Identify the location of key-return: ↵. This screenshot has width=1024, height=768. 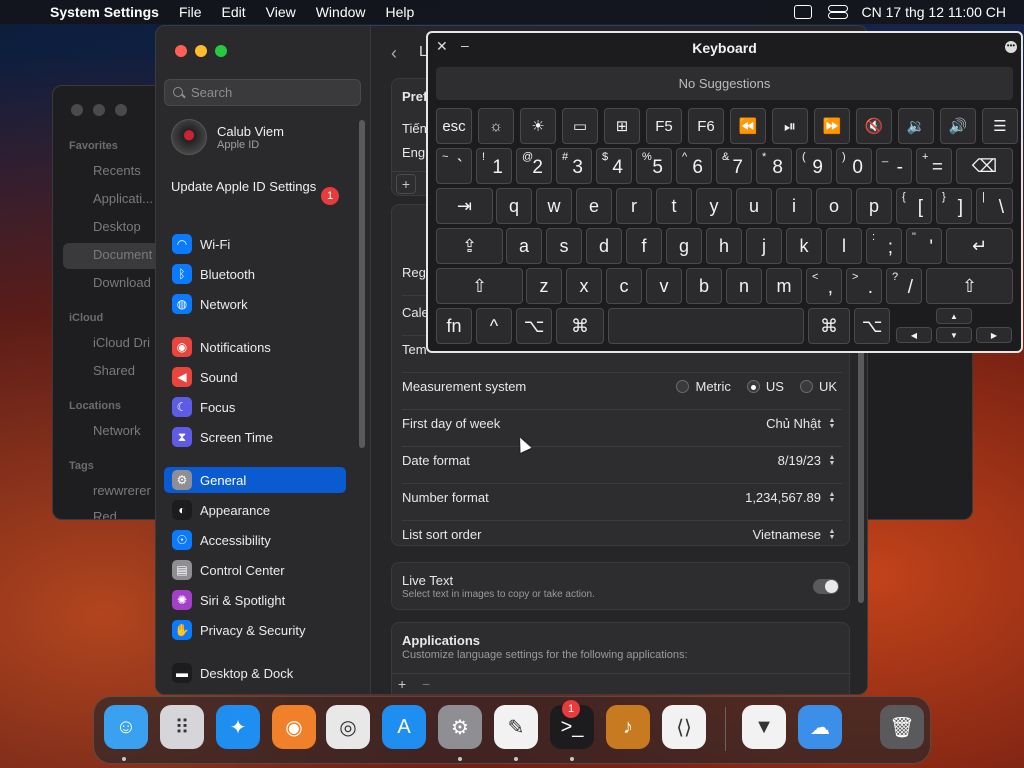
(979, 246).